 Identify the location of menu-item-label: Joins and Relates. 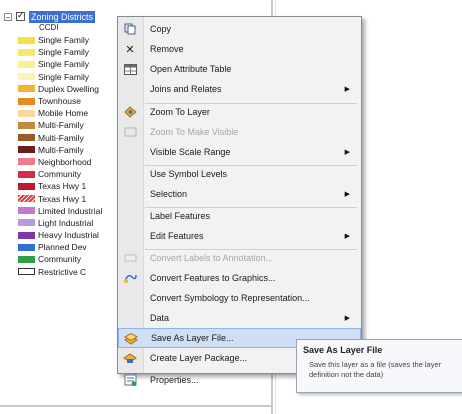
(186, 89).